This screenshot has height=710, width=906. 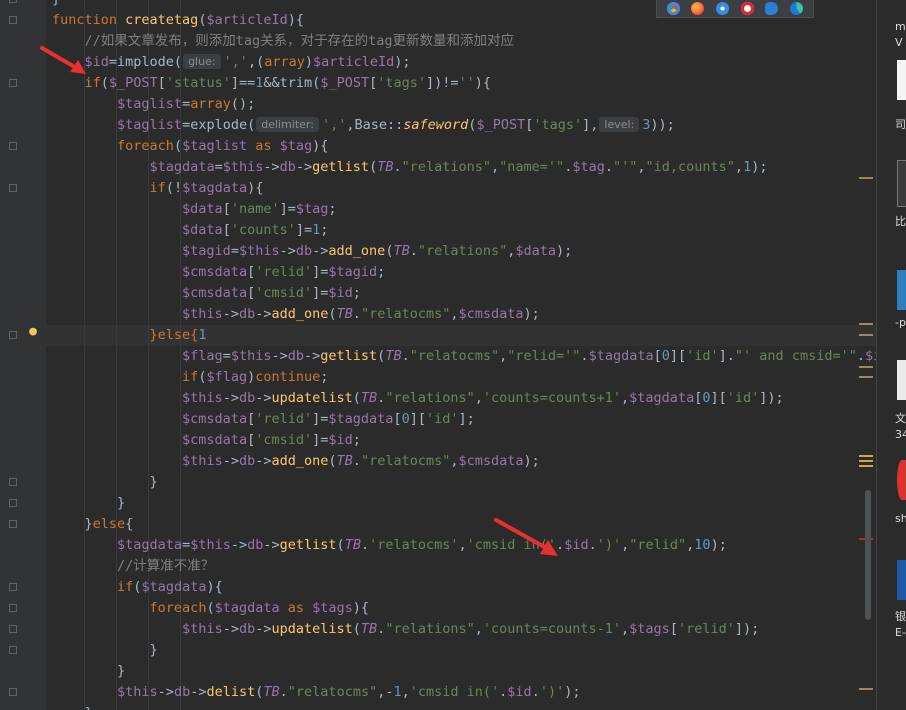 What do you see at coordinates (625, 398) in the screenshot?
I see `code-token: ,` at bounding box center [625, 398].